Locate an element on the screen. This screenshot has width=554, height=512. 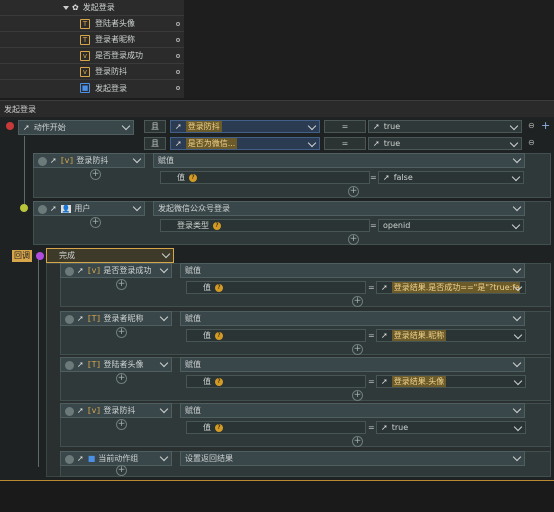
done-select: 完成 is located at coordinates (110, 255).